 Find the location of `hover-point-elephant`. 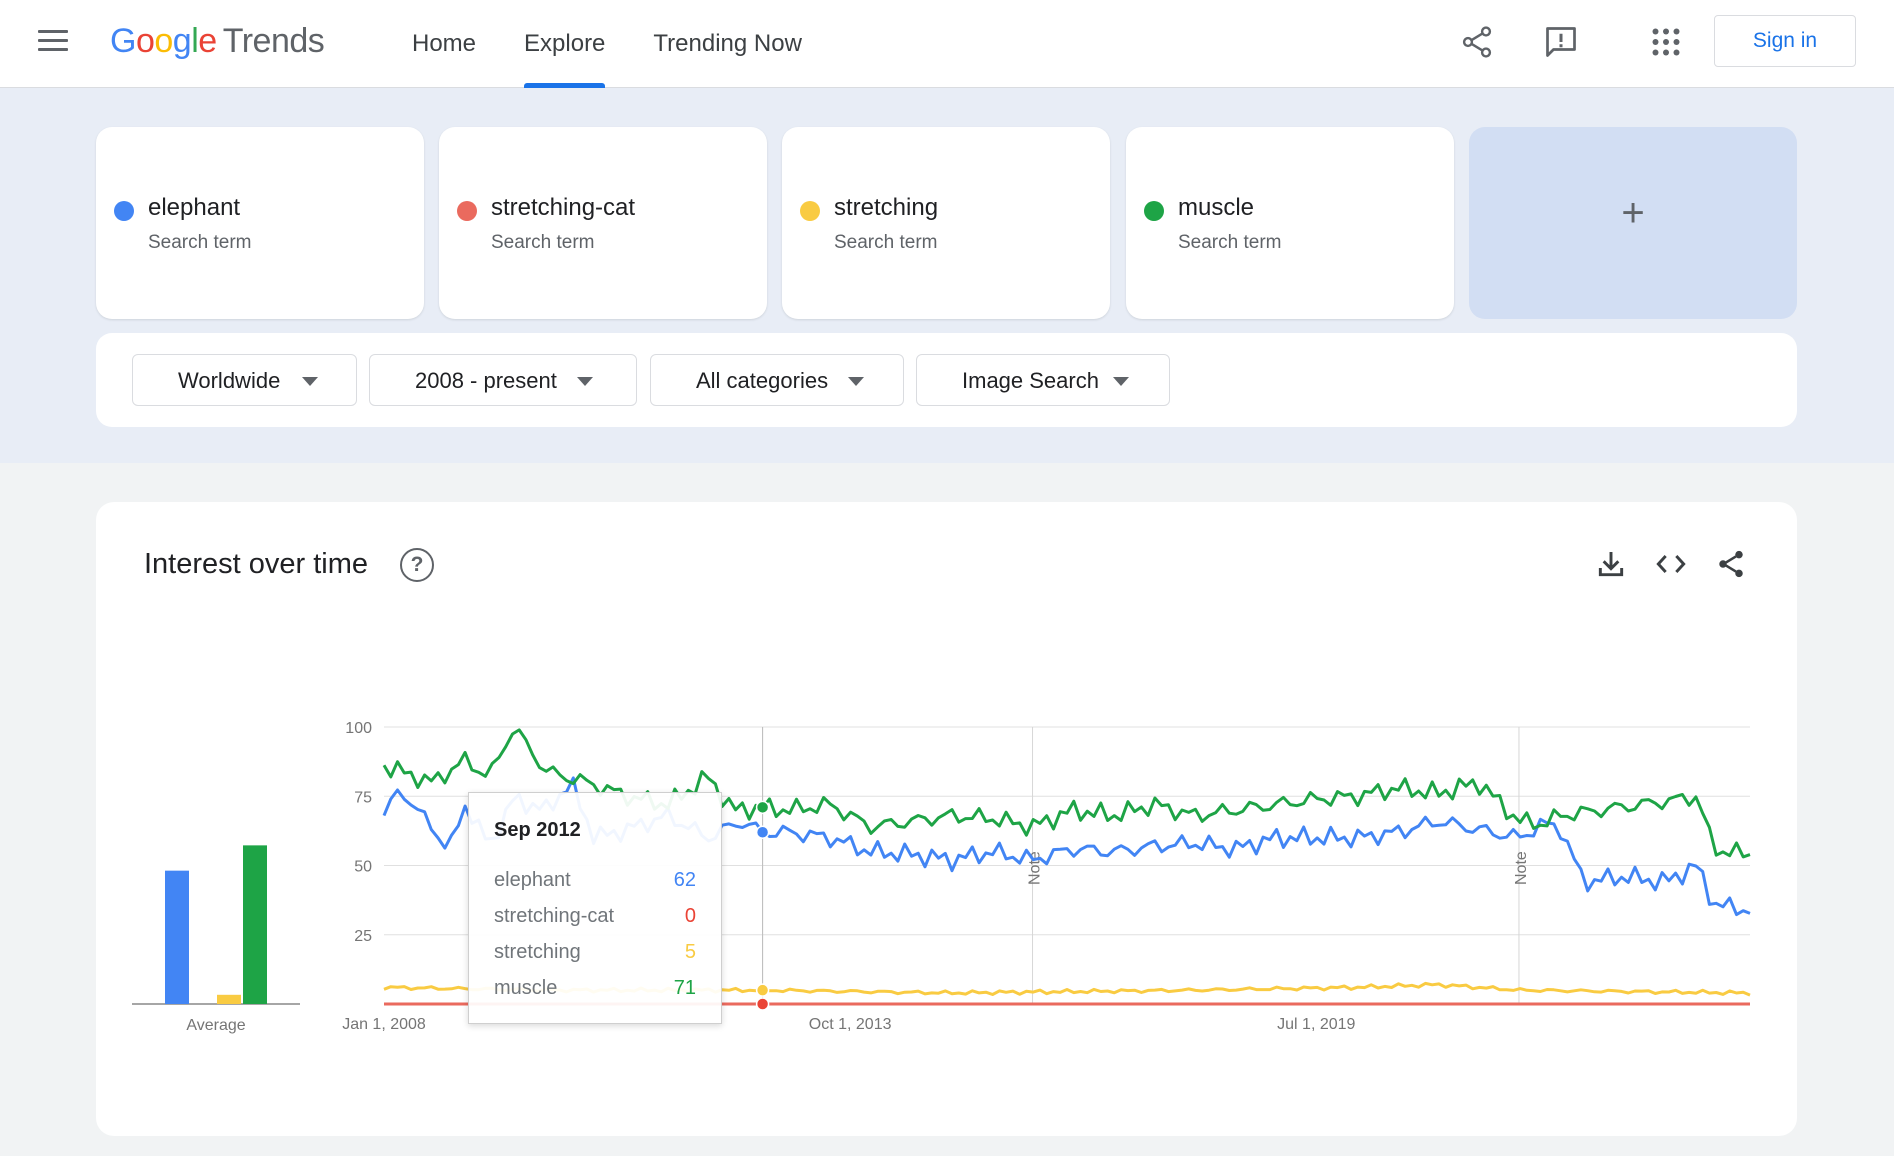

hover-point-elephant is located at coordinates (762, 832).